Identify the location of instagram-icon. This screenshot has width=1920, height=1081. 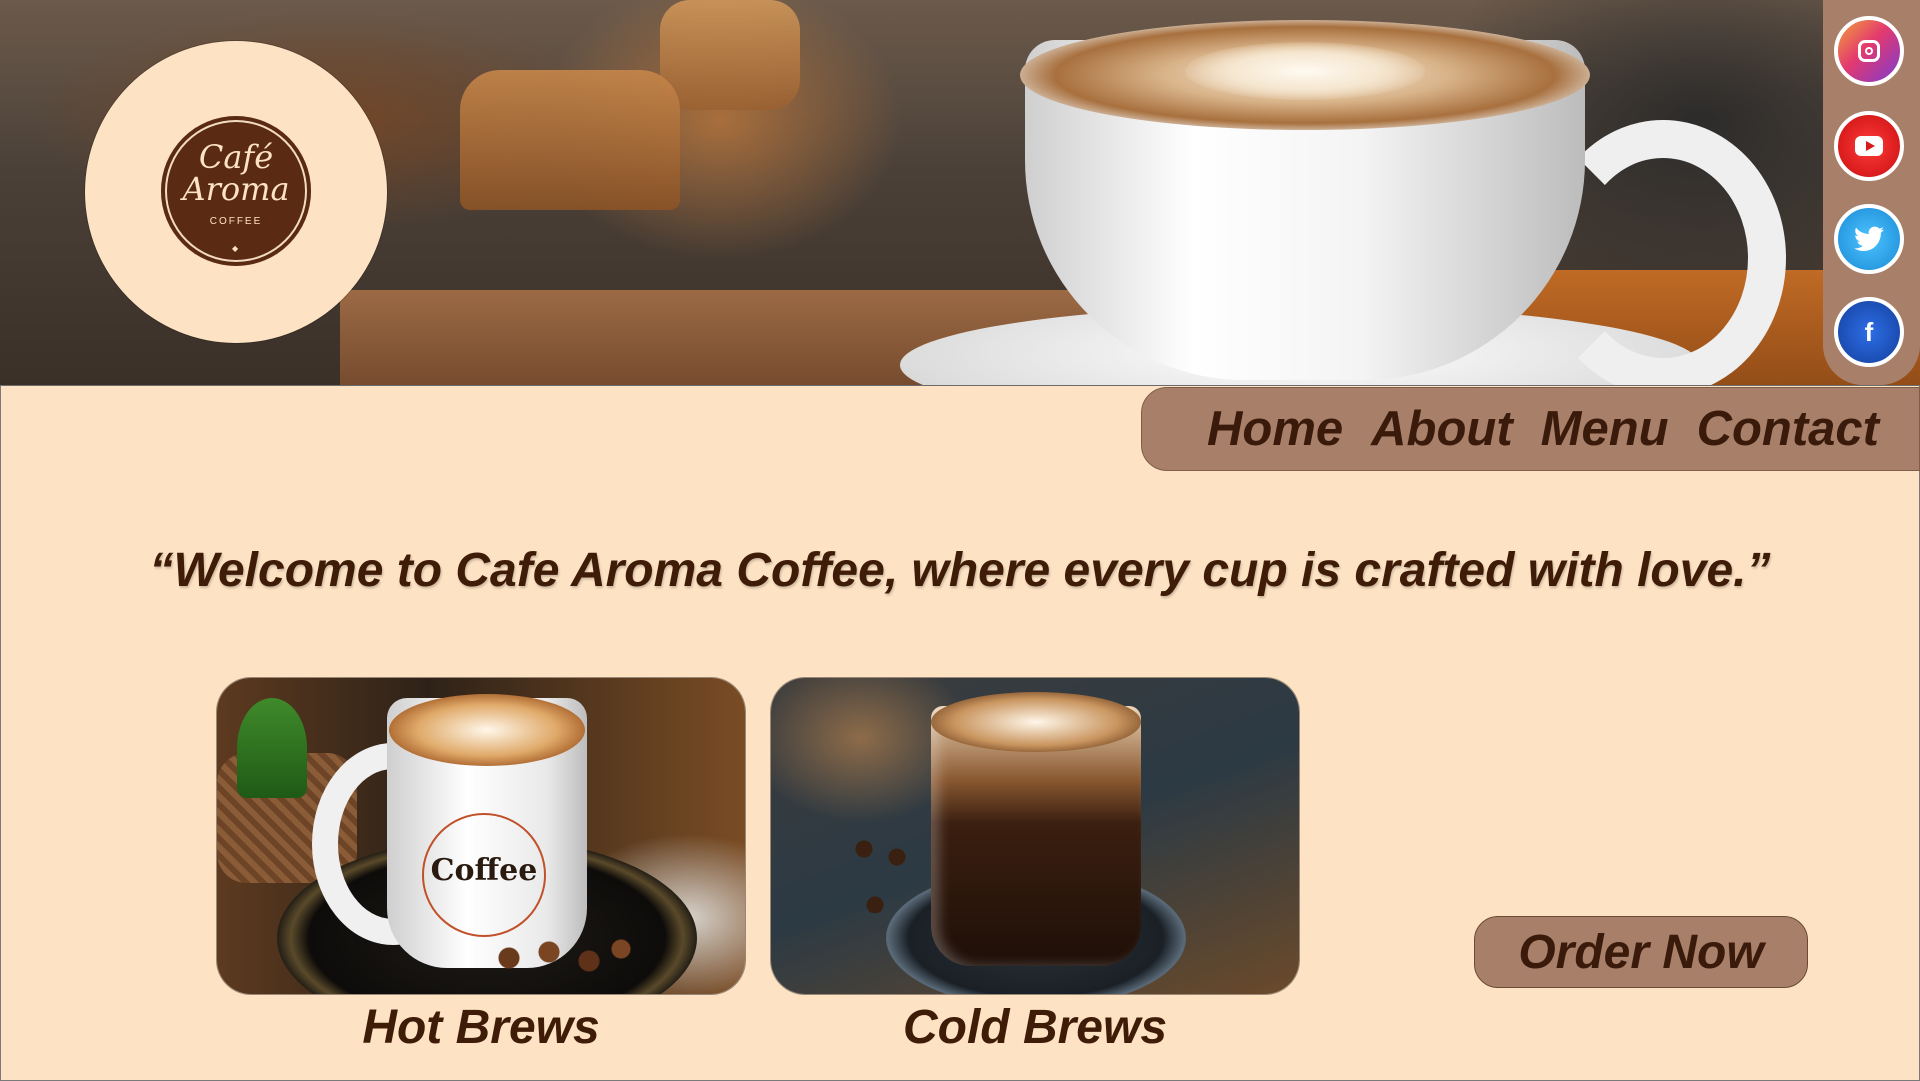
(1869, 51).